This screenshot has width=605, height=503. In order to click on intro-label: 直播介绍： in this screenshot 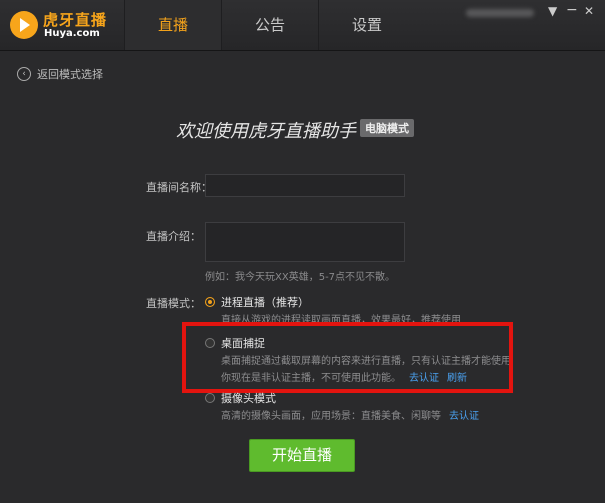, I will do `click(173, 236)`.